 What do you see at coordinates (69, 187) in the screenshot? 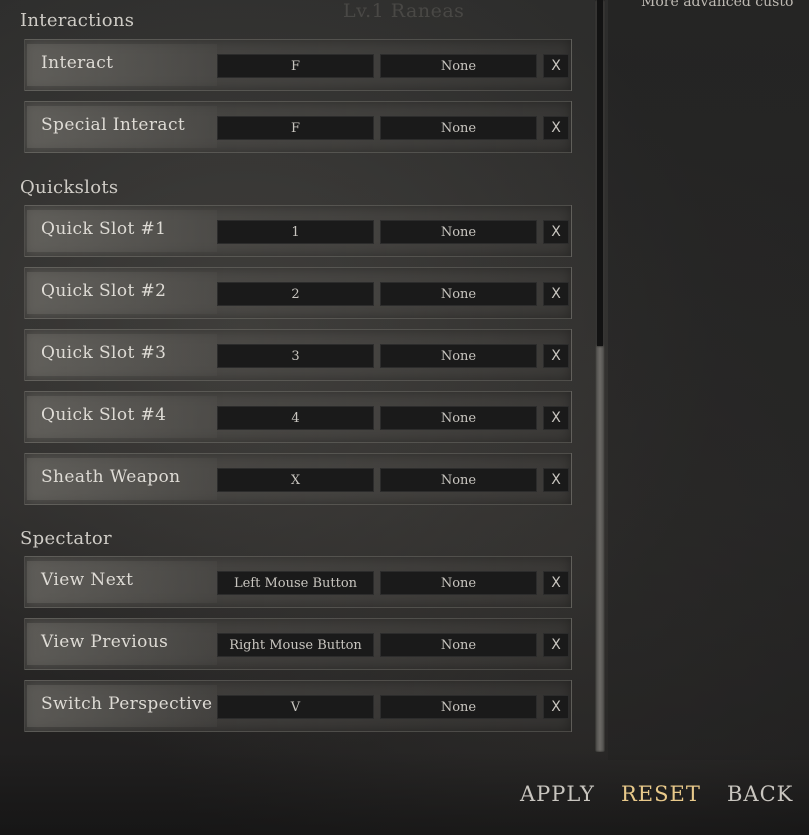
I see `section-header-quickslots: Quickslots` at bounding box center [69, 187].